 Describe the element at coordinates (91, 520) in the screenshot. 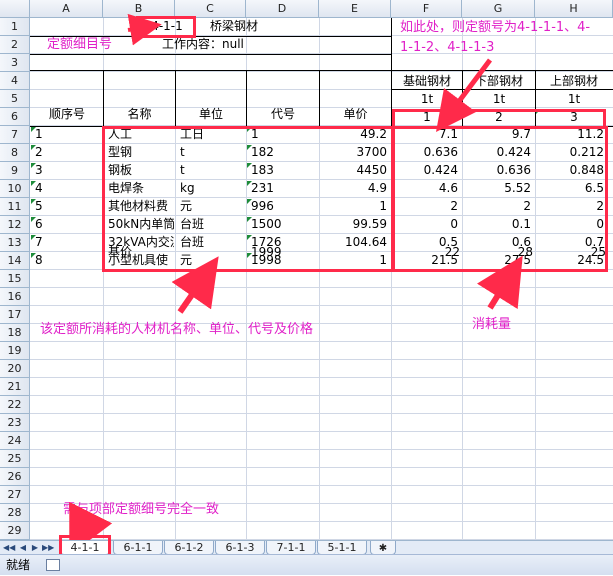

I see `arrow-to-tab` at that location.